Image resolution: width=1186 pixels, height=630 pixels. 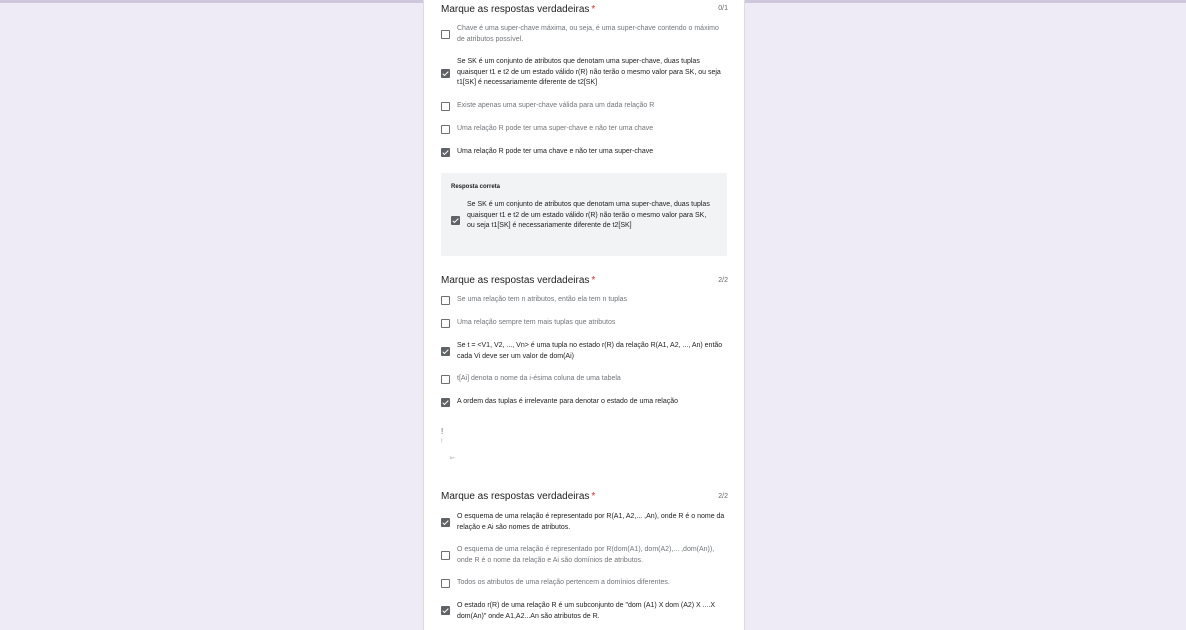 What do you see at coordinates (723, 8) in the screenshot?
I see `question-score: 0/1` at bounding box center [723, 8].